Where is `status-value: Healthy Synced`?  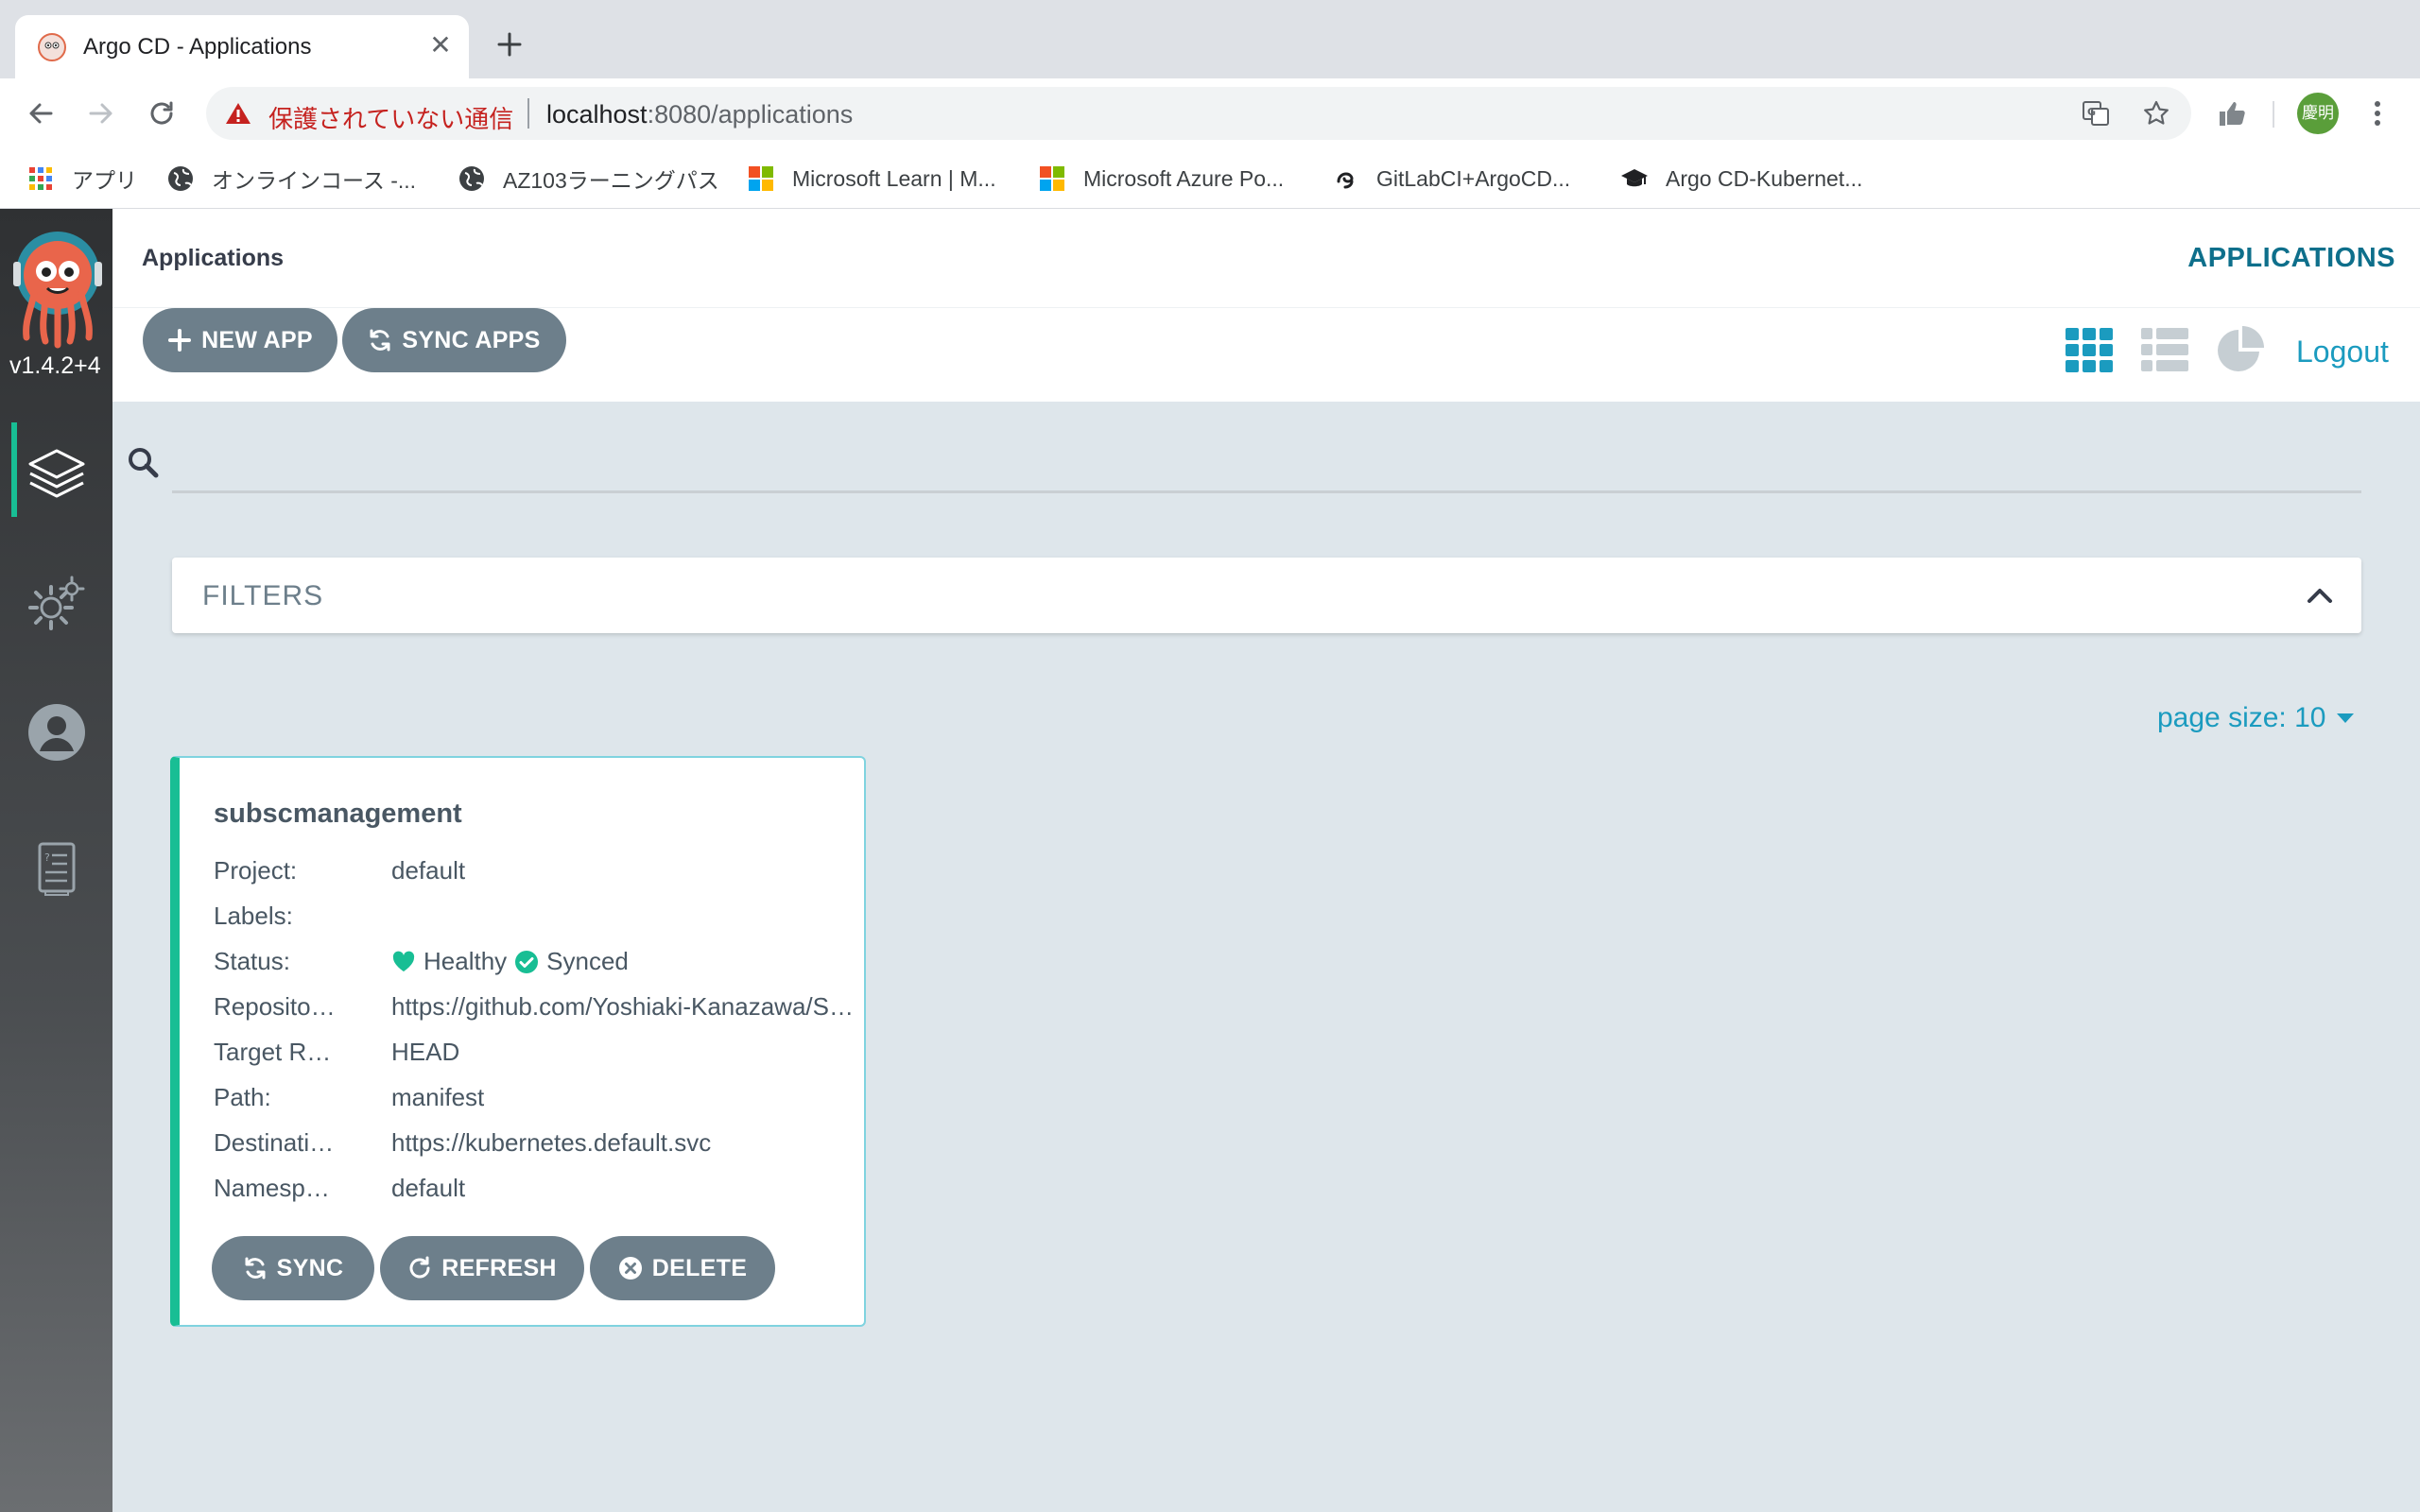
status-value: Healthy Synced is located at coordinates (625, 961).